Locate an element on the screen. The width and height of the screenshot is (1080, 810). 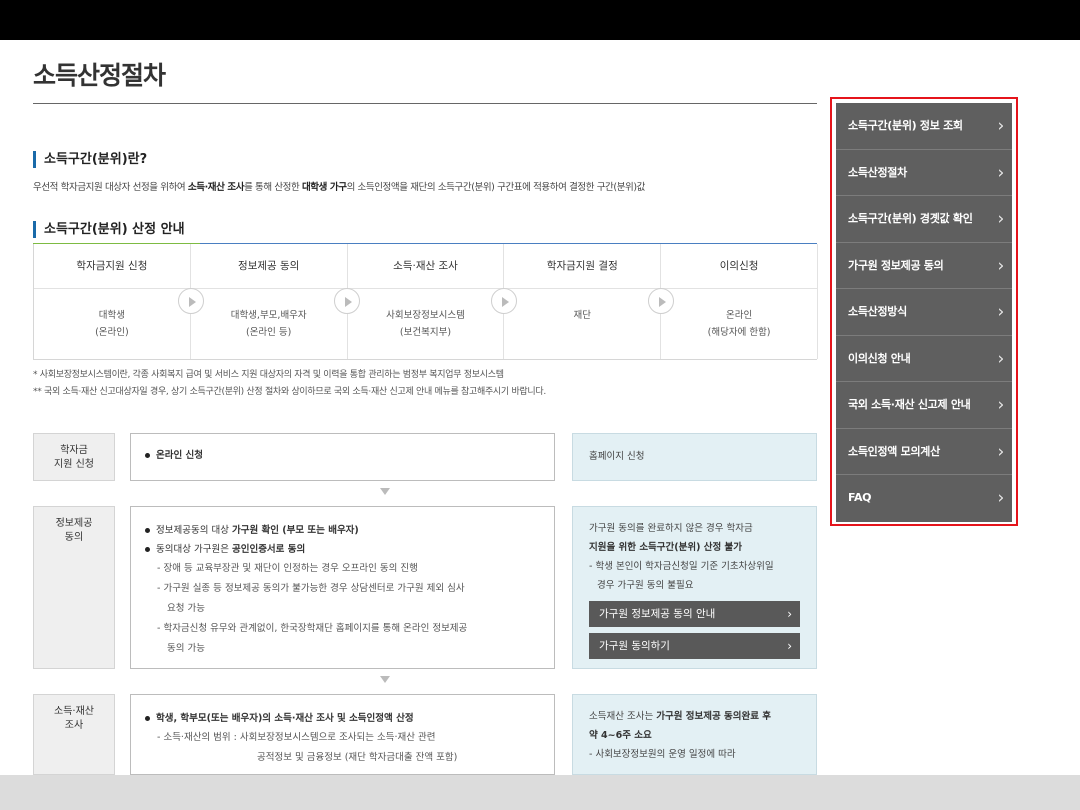
step-line: (온라인 등) is located at coordinates (268, 332).